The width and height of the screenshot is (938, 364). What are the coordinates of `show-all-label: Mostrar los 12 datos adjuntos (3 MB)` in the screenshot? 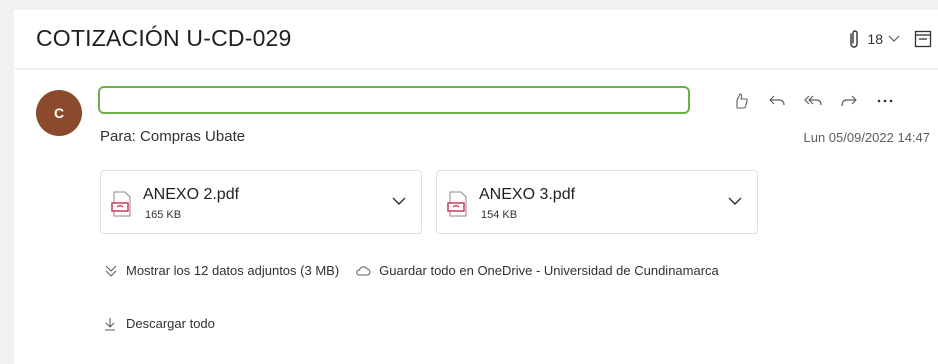 It's located at (233, 270).